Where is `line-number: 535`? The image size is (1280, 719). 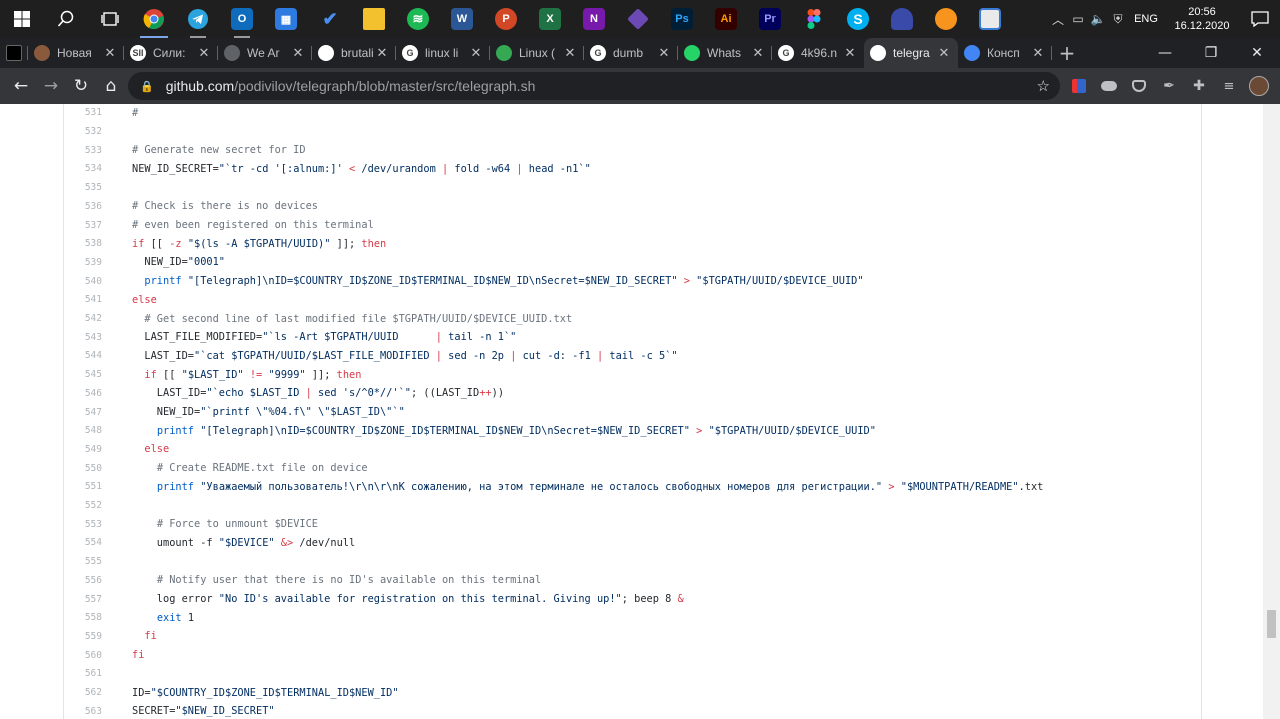 line-number: 535 is located at coordinates (83, 187).